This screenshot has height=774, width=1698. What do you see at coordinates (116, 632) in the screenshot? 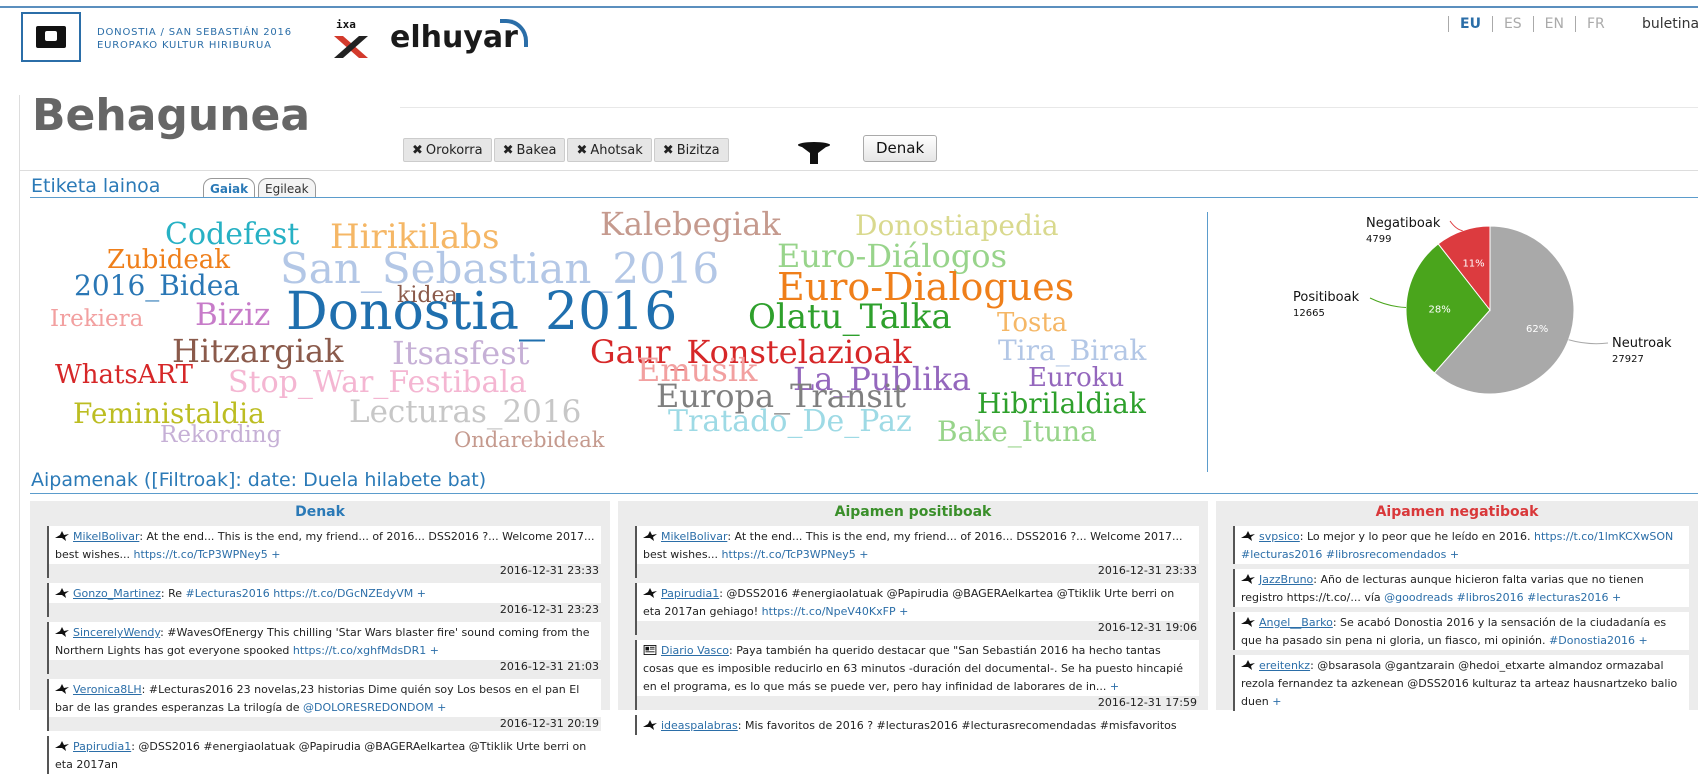
I see `mention-user-link: SincerelyWendy` at bounding box center [116, 632].